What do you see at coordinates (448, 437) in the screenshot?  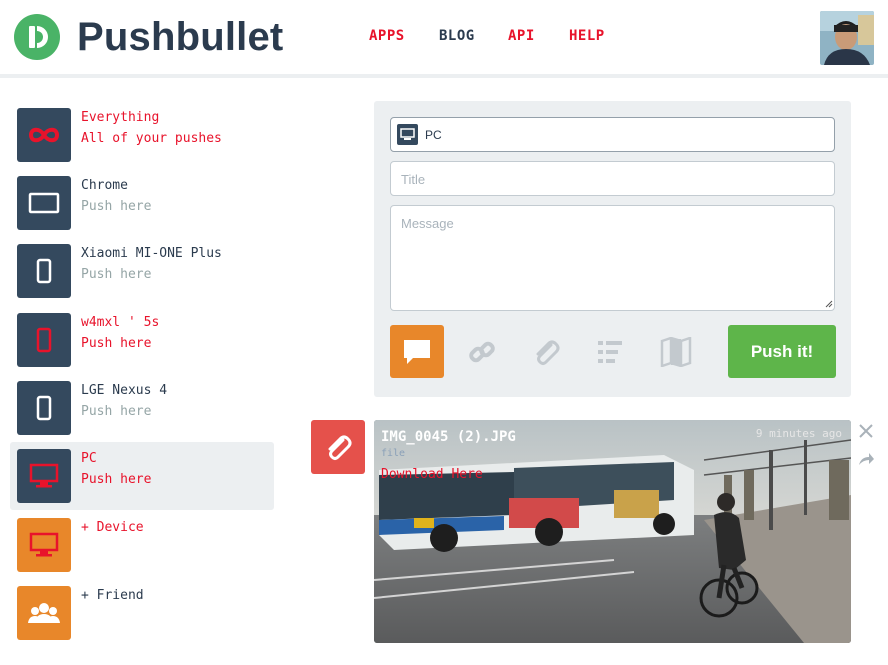 I see `push-file-name: IMG_0045 (2).JPG` at bounding box center [448, 437].